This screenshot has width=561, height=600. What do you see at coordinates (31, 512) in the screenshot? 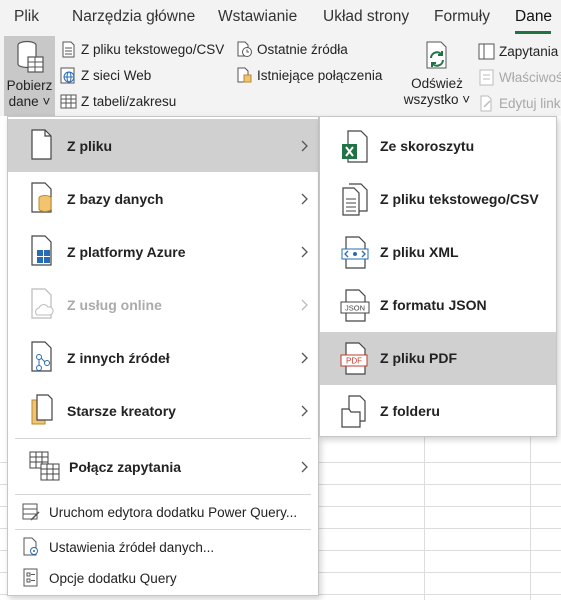
I see `power-query-editor-icon` at bounding box center [31, 512].